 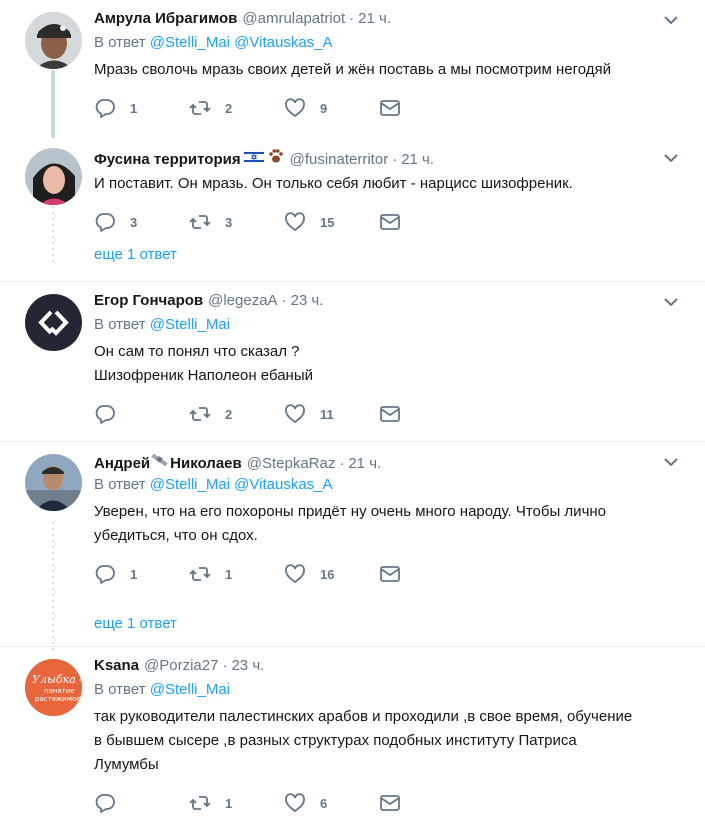 What do you see at coordinates (327, 414) in the screenshot?
I see `like-count: 11` at bounding box center [327, 414].